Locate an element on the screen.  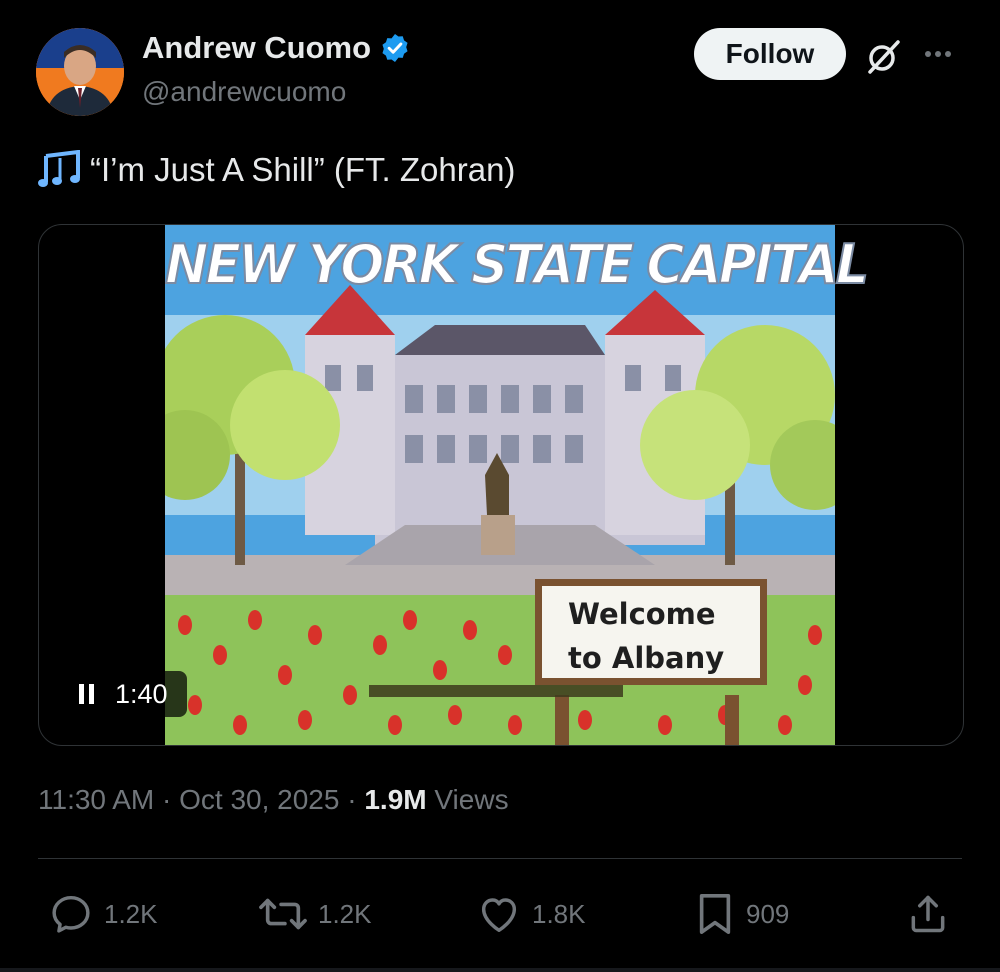
reply-button: 1.2K is located at coordinates (103, 914).